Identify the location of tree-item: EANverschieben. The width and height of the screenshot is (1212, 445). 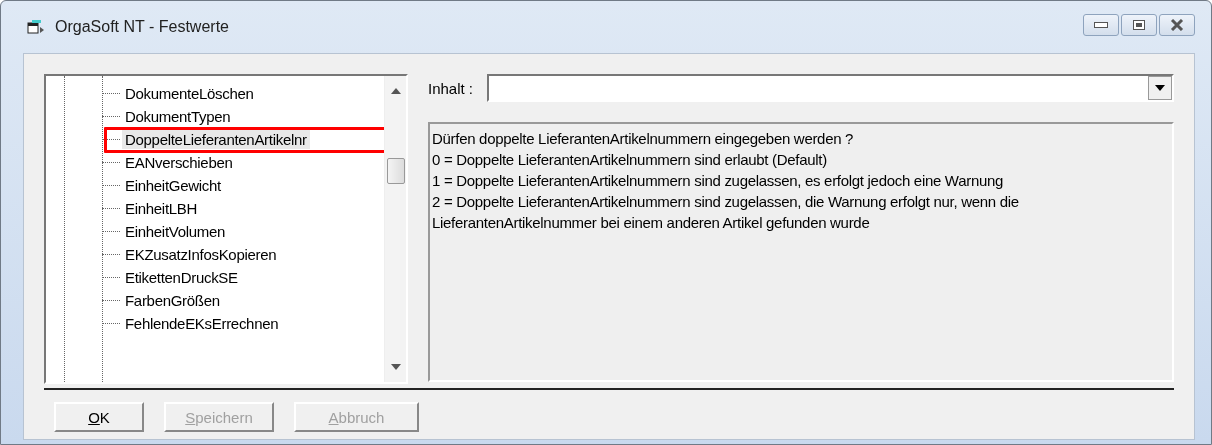
(179, 162).